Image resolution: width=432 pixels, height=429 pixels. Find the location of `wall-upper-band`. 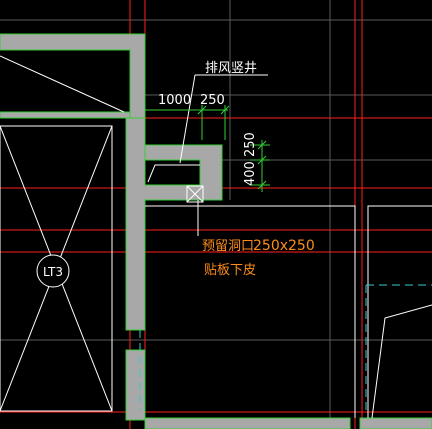

wall-upper-band is located at coordinates (65, 115).